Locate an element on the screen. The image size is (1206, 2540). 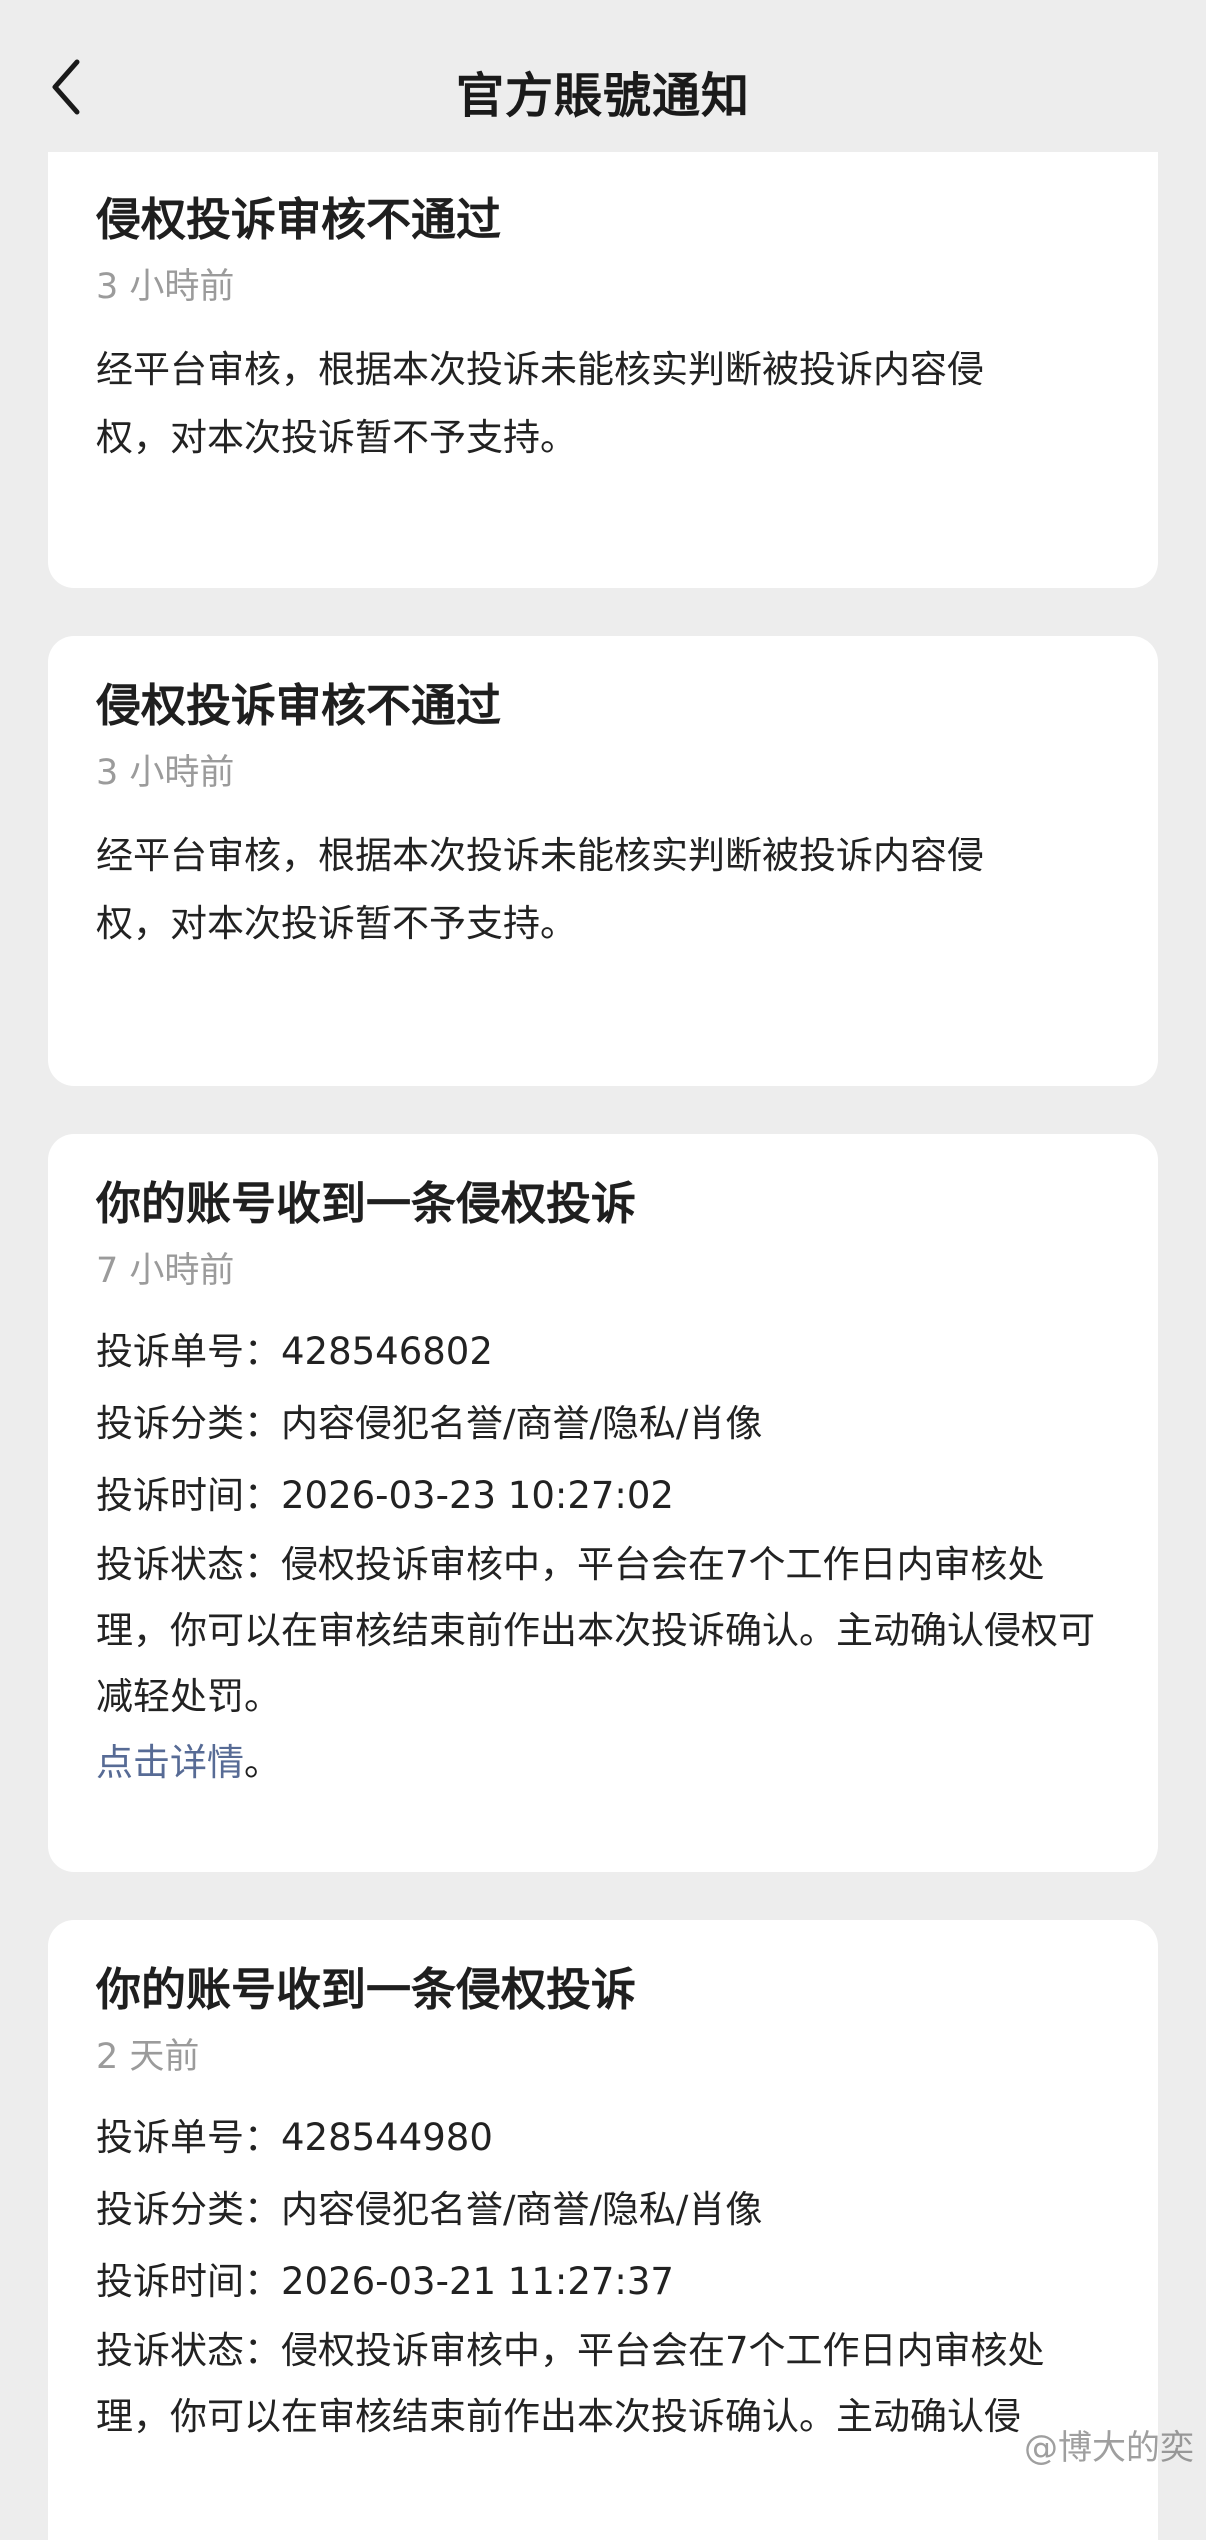
complaint-time-row: 投诉时间： 2026-03-23 10:27:02 is located at coordinates (603, 1496).